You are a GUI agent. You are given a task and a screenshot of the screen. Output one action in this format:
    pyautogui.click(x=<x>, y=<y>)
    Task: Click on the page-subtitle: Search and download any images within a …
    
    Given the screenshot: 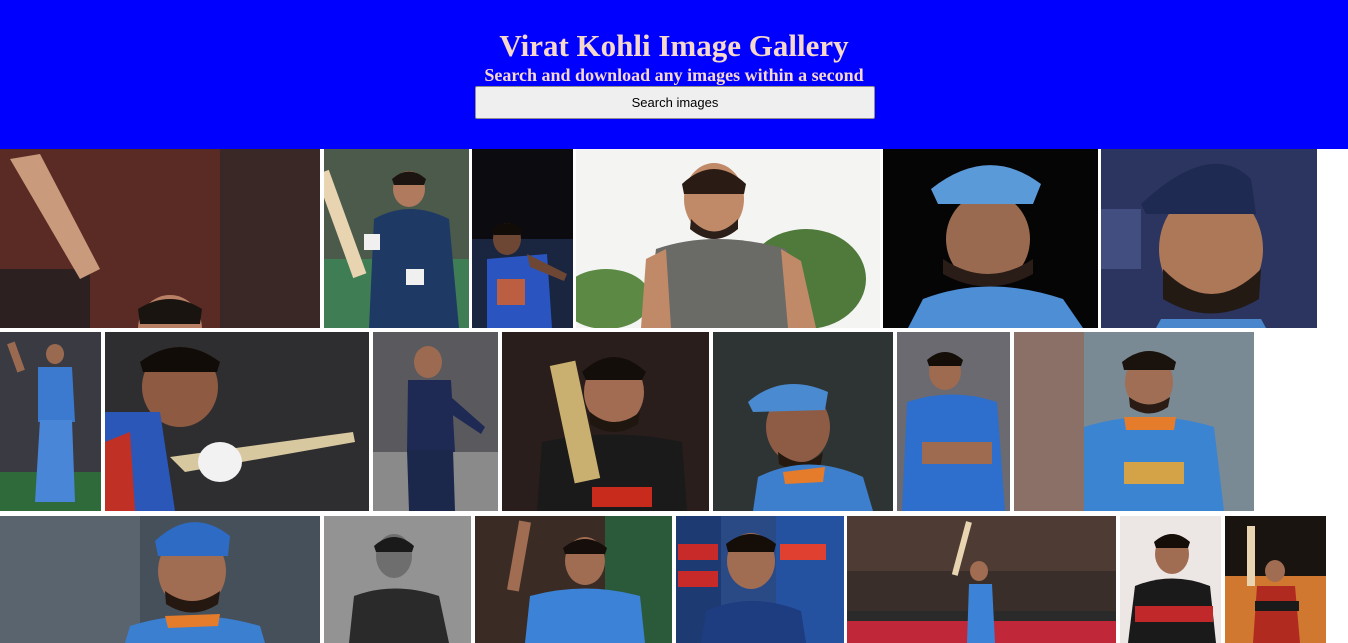 What is the action you would take?
    pyautogui.click(x=674, y=75)
    